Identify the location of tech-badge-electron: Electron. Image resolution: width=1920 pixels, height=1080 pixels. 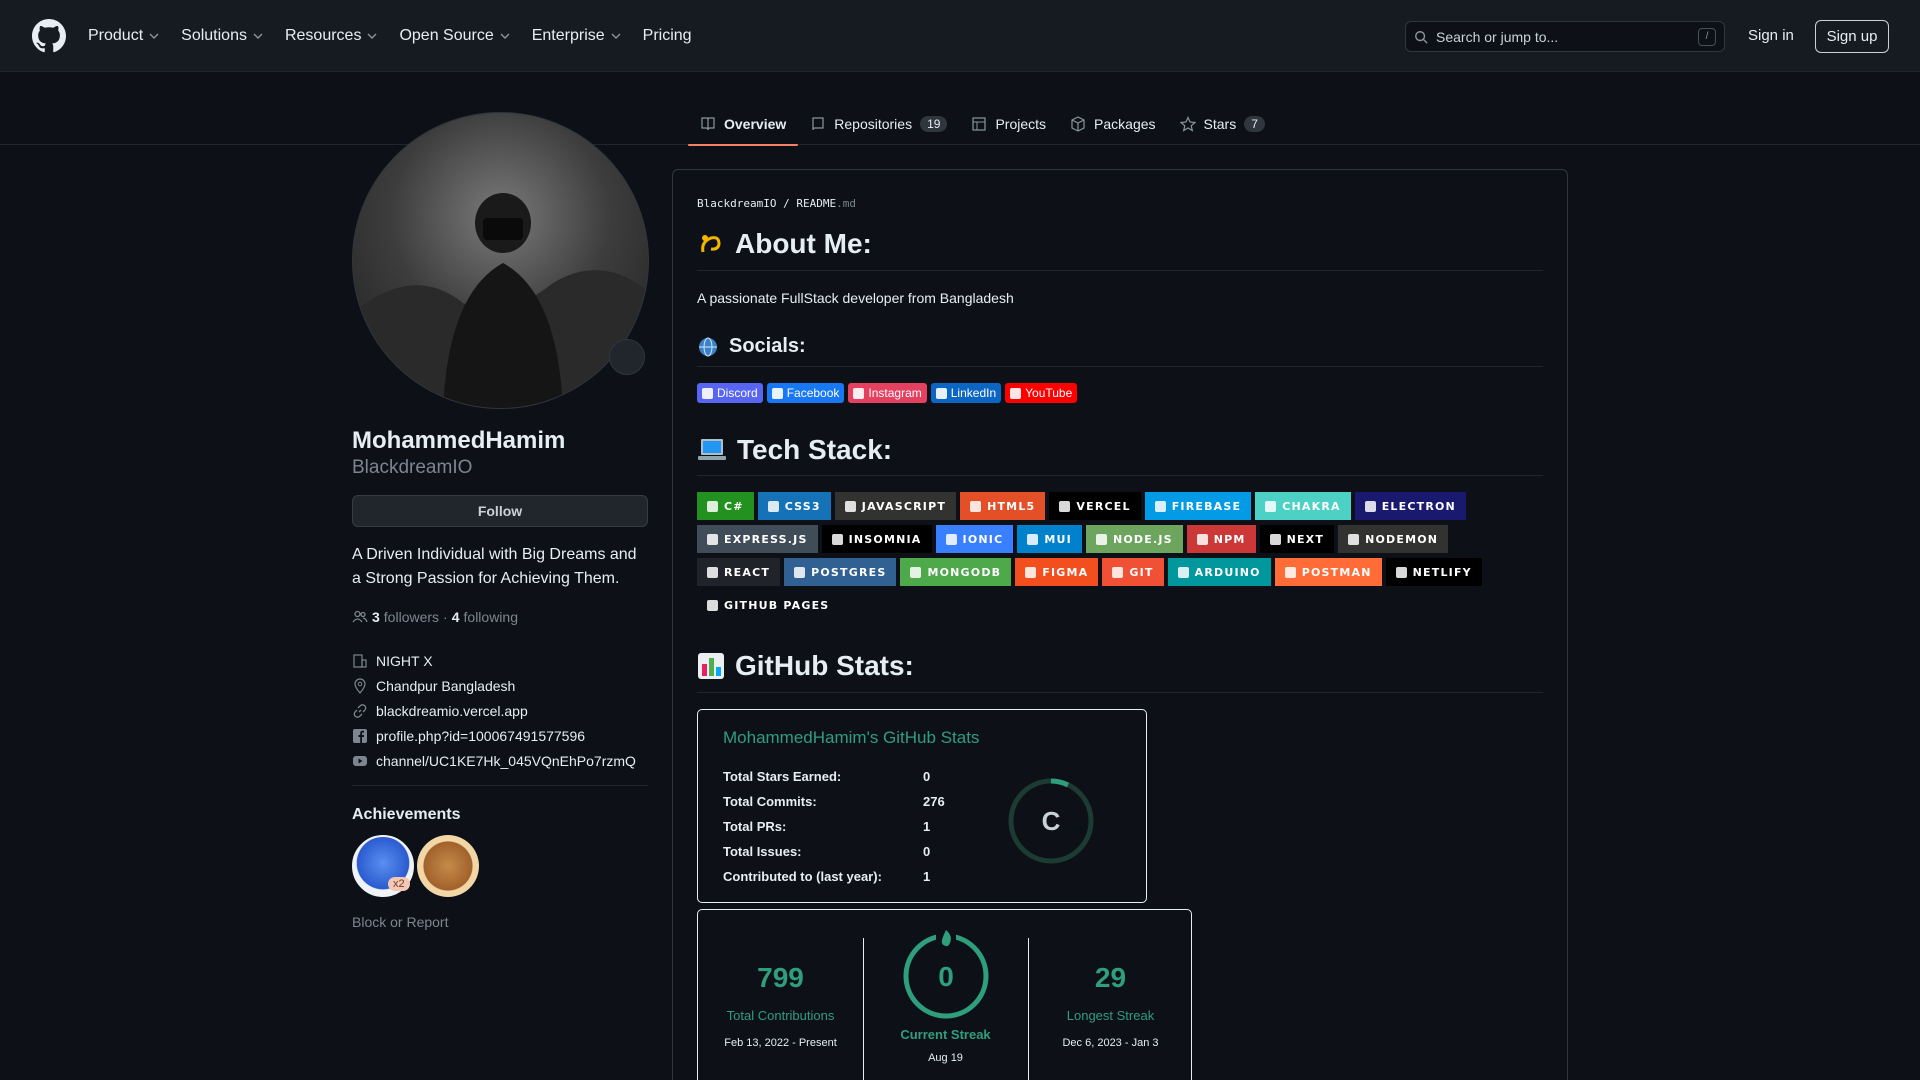
(1410, 506).